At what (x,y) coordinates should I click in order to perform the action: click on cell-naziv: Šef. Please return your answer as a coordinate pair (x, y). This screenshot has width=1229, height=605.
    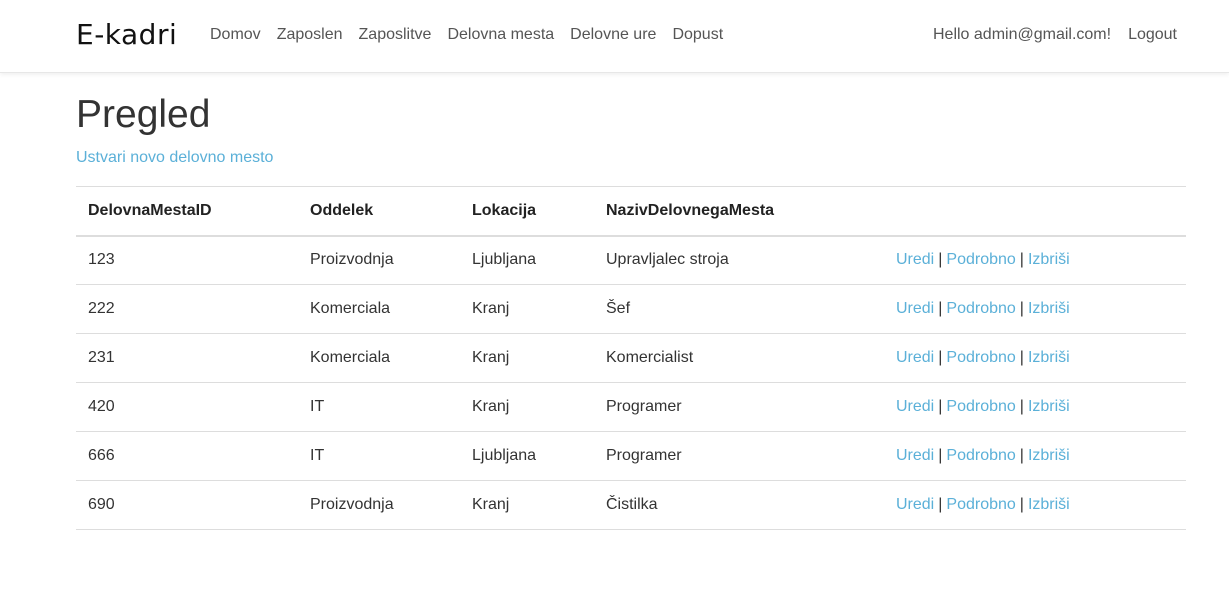
    Looking at the image, I should click on (739, 309).